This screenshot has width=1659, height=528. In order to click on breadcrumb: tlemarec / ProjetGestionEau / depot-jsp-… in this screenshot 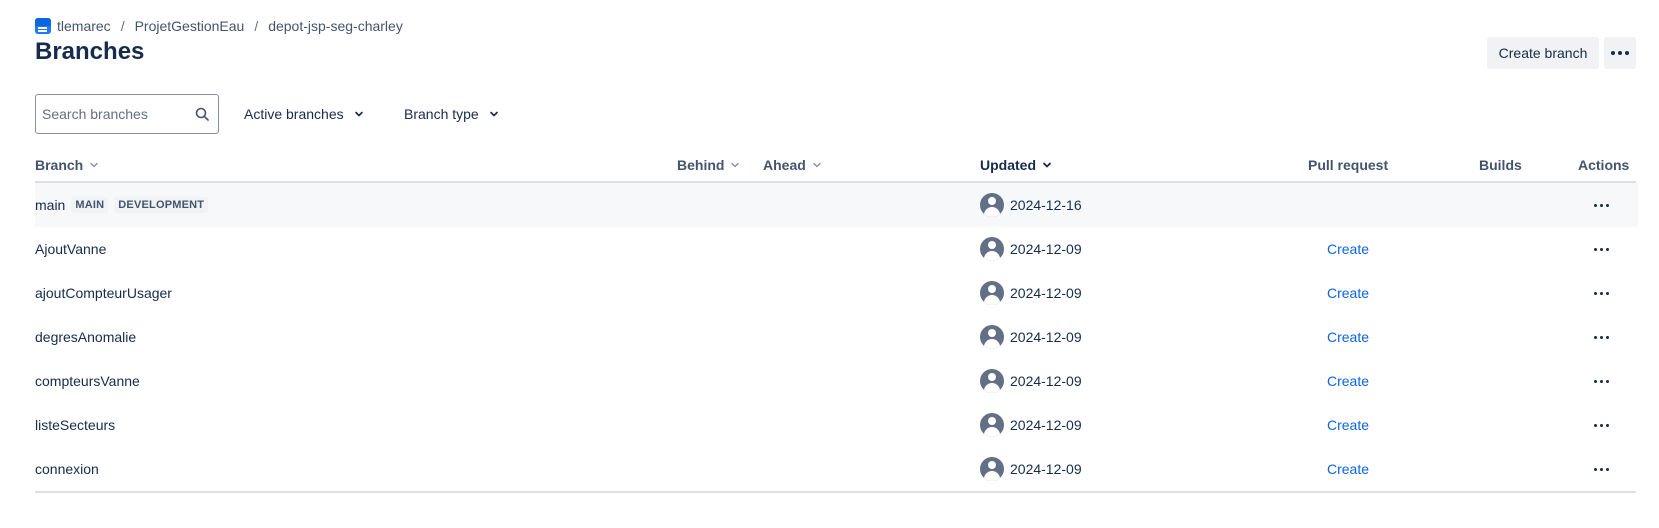, I will do `click(219, 26)`.